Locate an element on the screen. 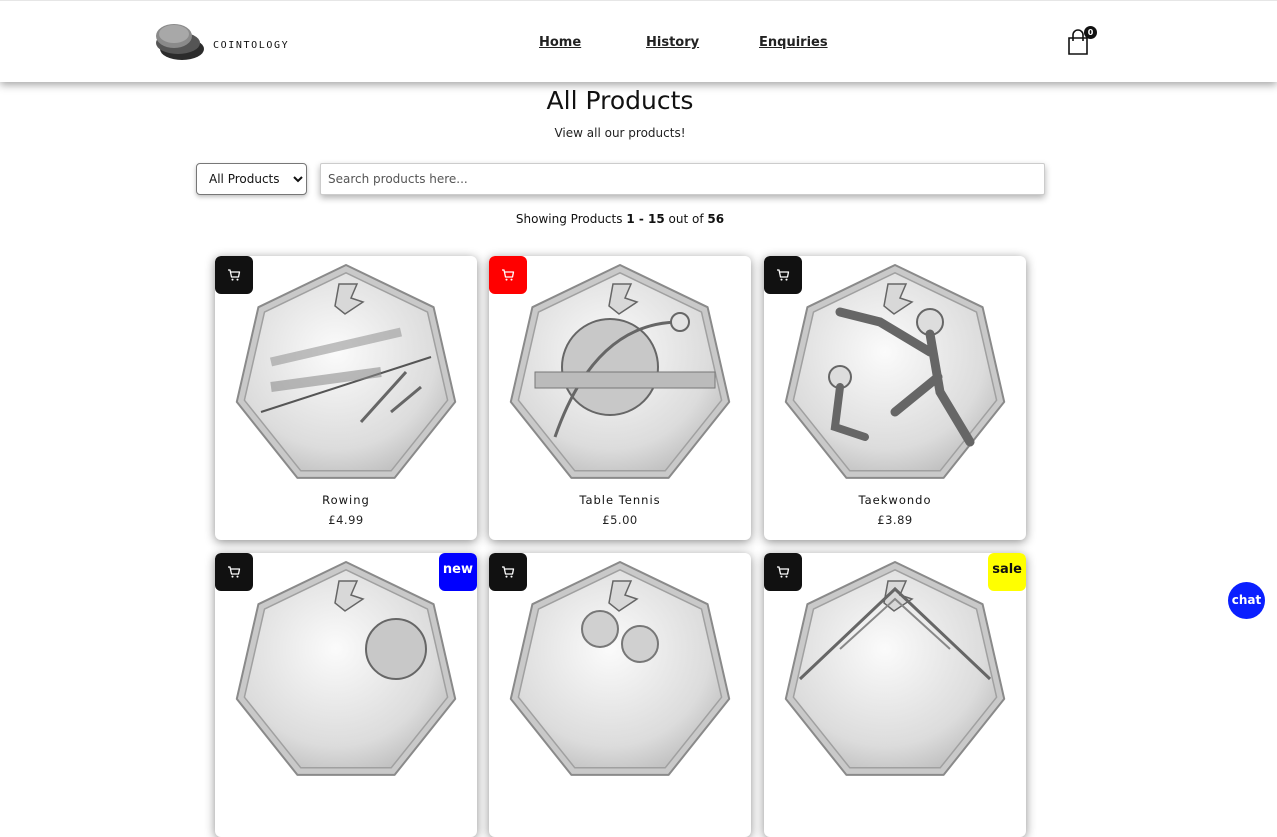 This screenshot has width=1277, height=837. results-total: 56 is located at coordinates (716, 219).